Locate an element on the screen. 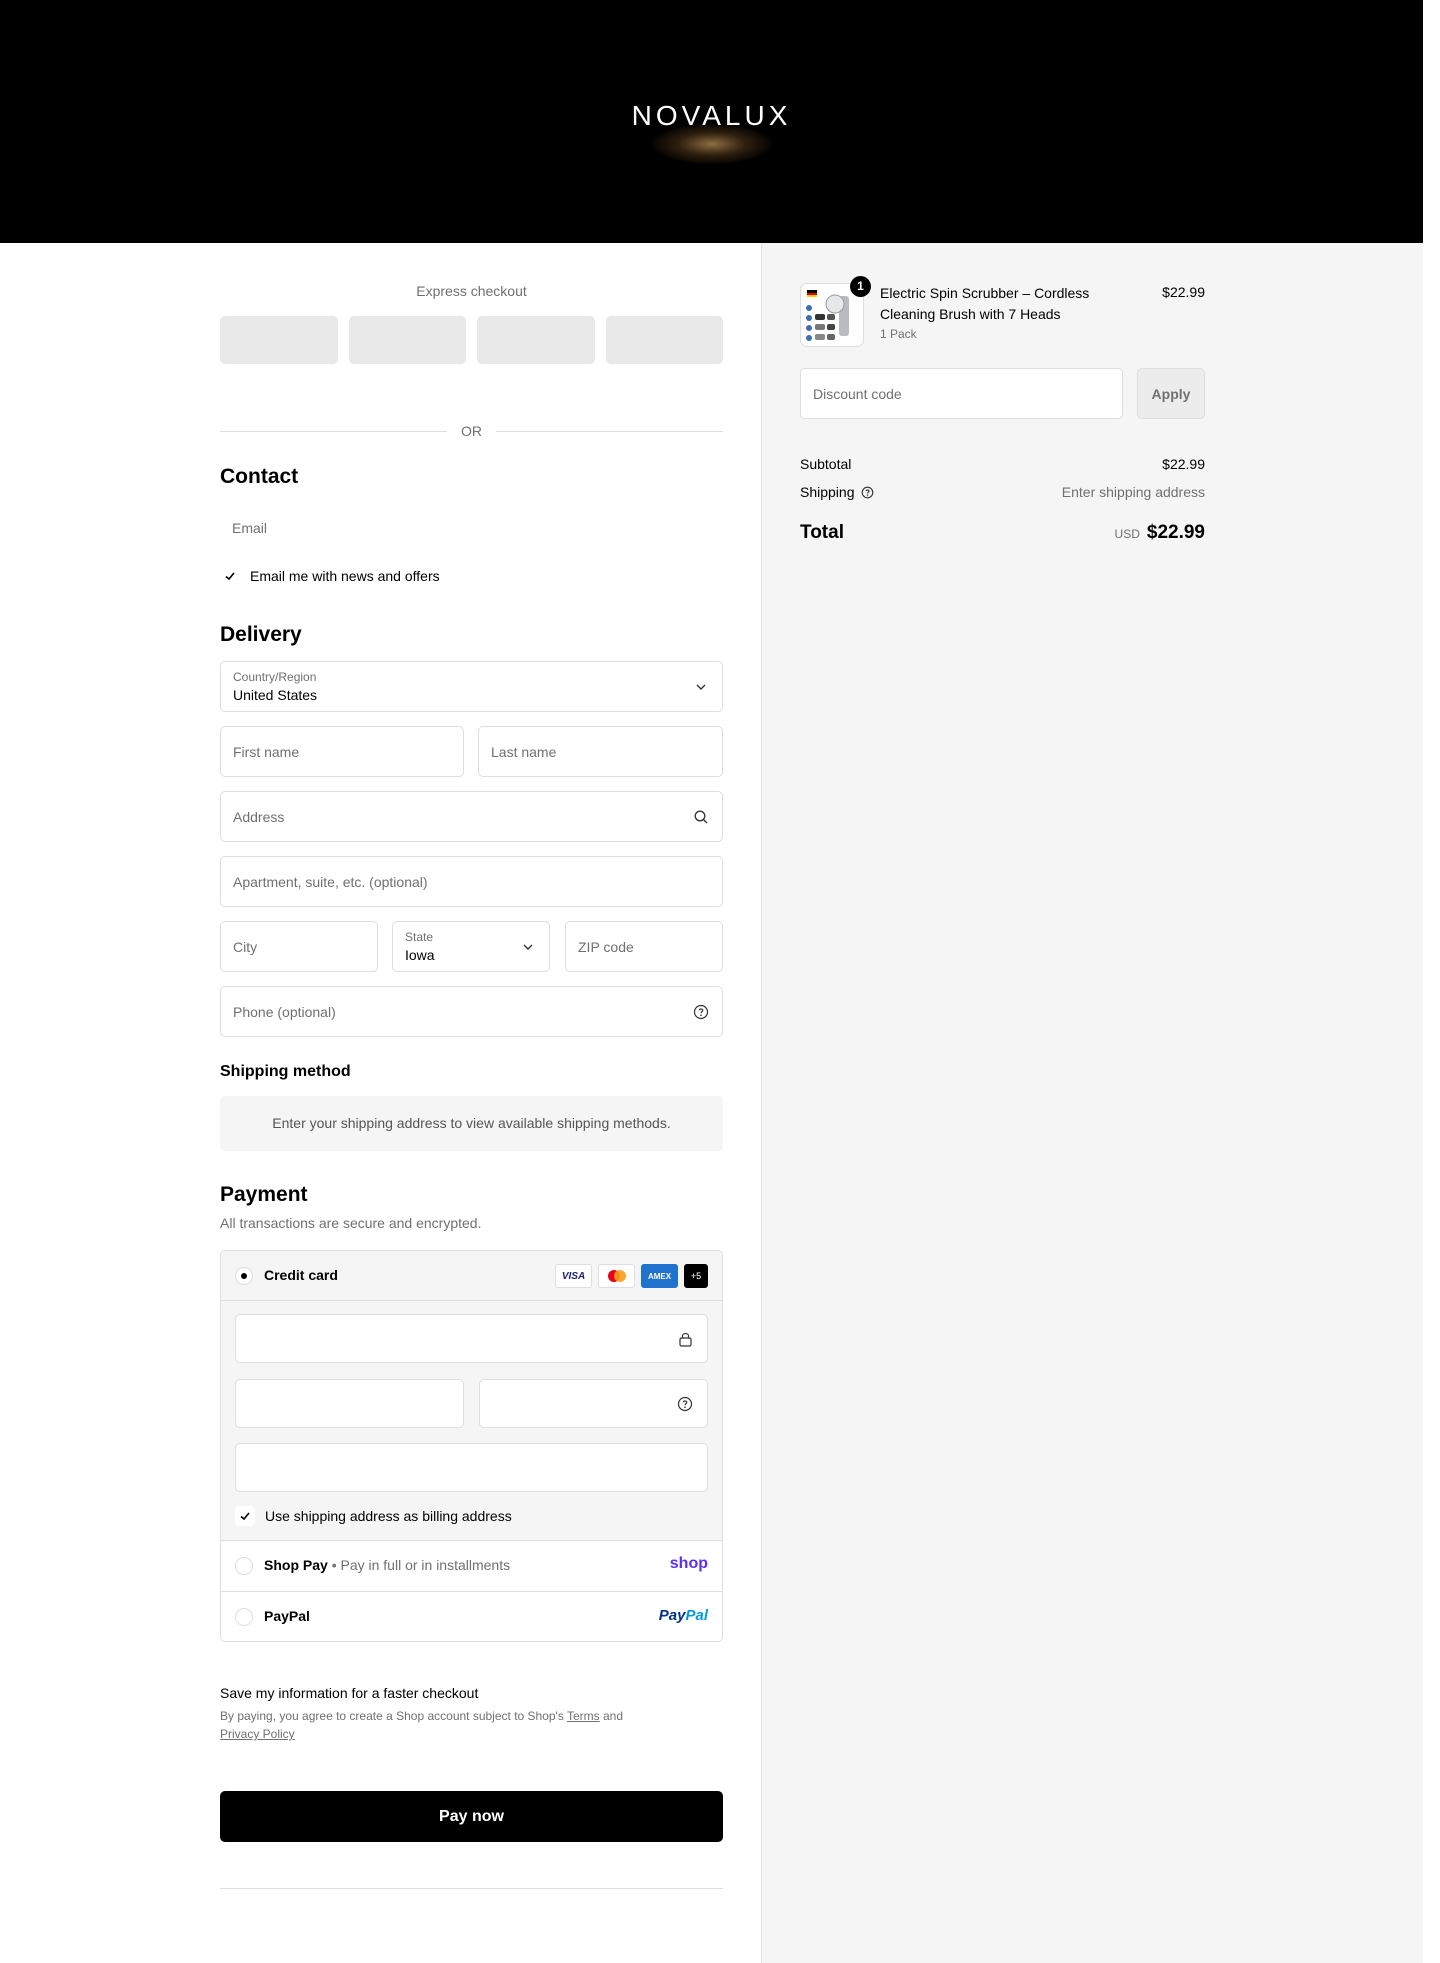  store-header: NOVALUX is located at coordinates (711, 121).